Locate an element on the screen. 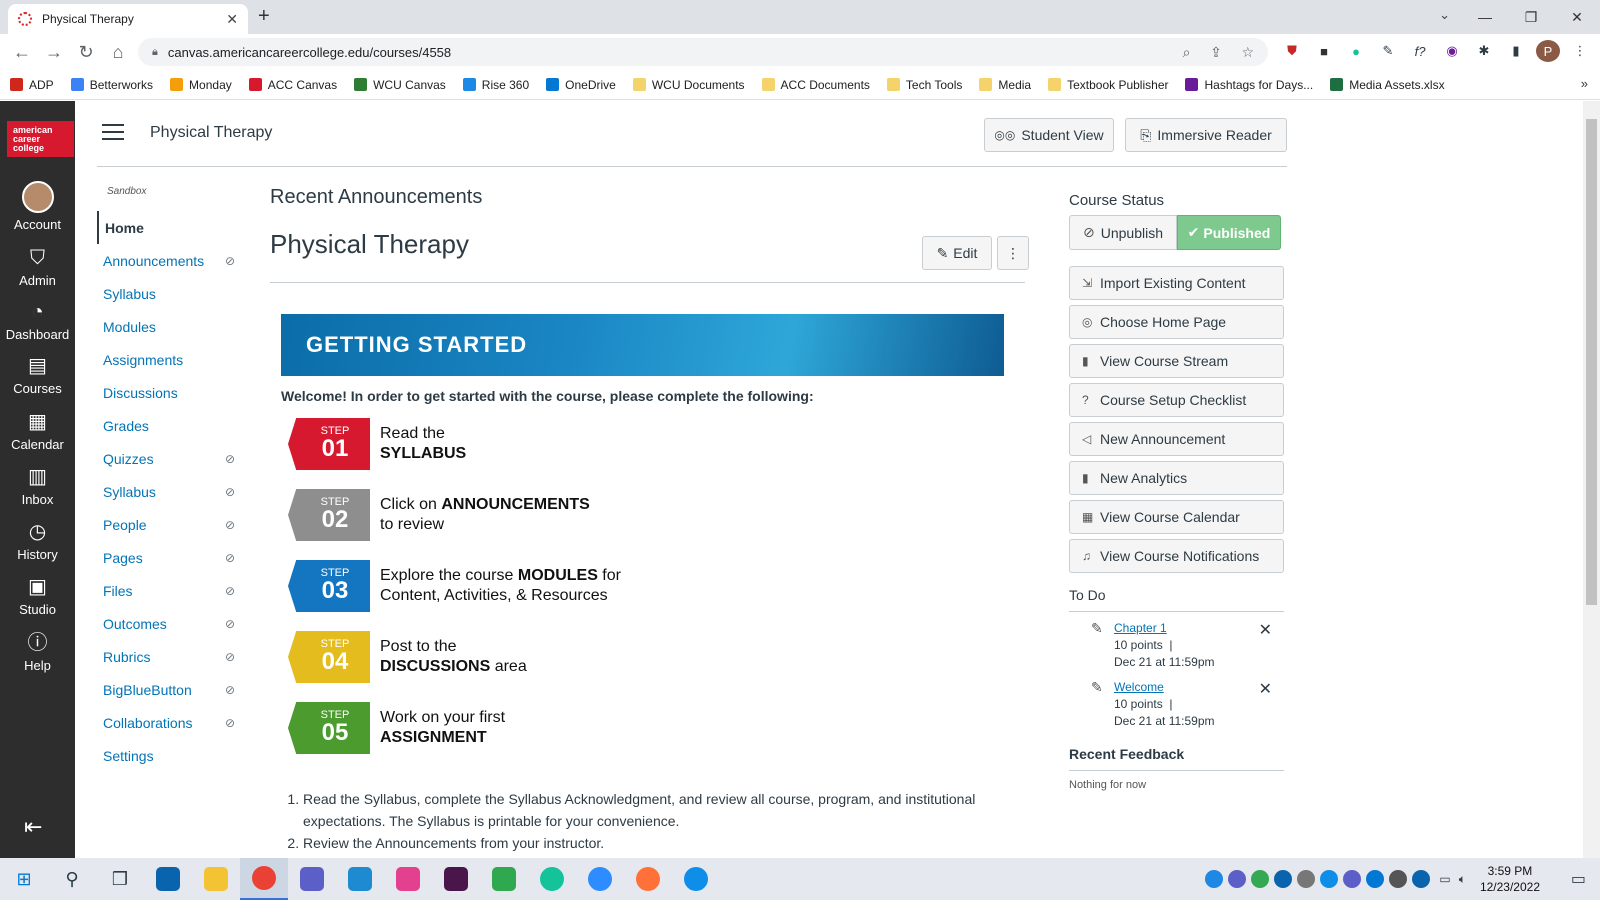  tab-search-chevron-icon: ⌄ is located at coordinates (1444, 15).